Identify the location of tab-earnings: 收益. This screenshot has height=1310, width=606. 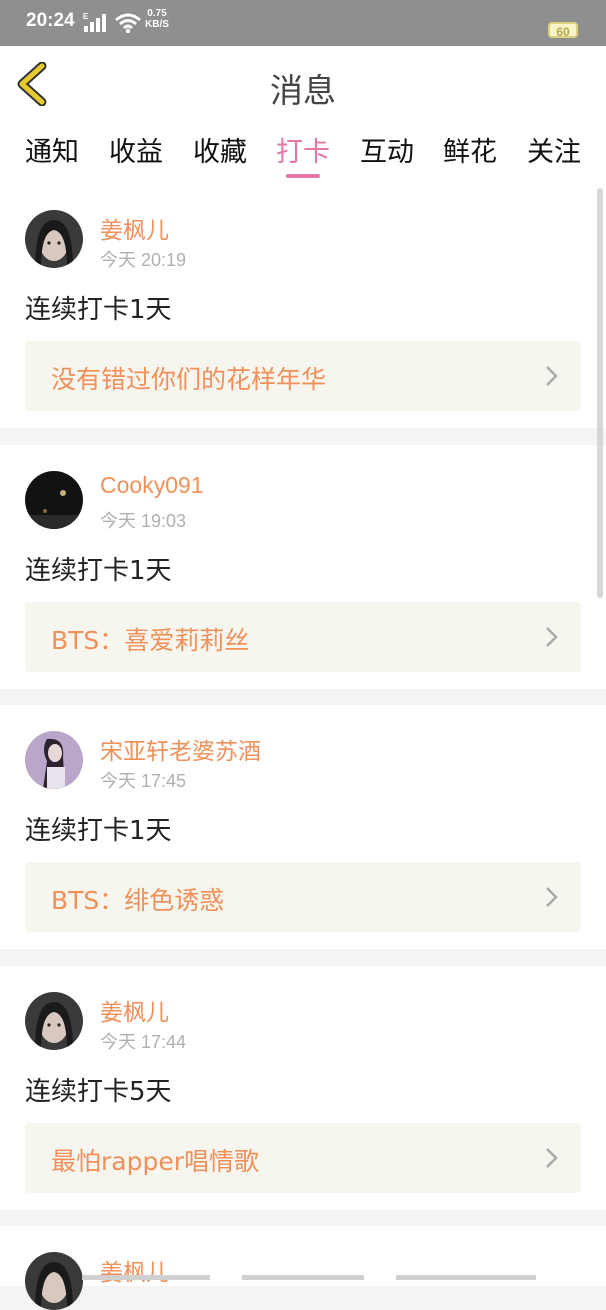
(136, 149).